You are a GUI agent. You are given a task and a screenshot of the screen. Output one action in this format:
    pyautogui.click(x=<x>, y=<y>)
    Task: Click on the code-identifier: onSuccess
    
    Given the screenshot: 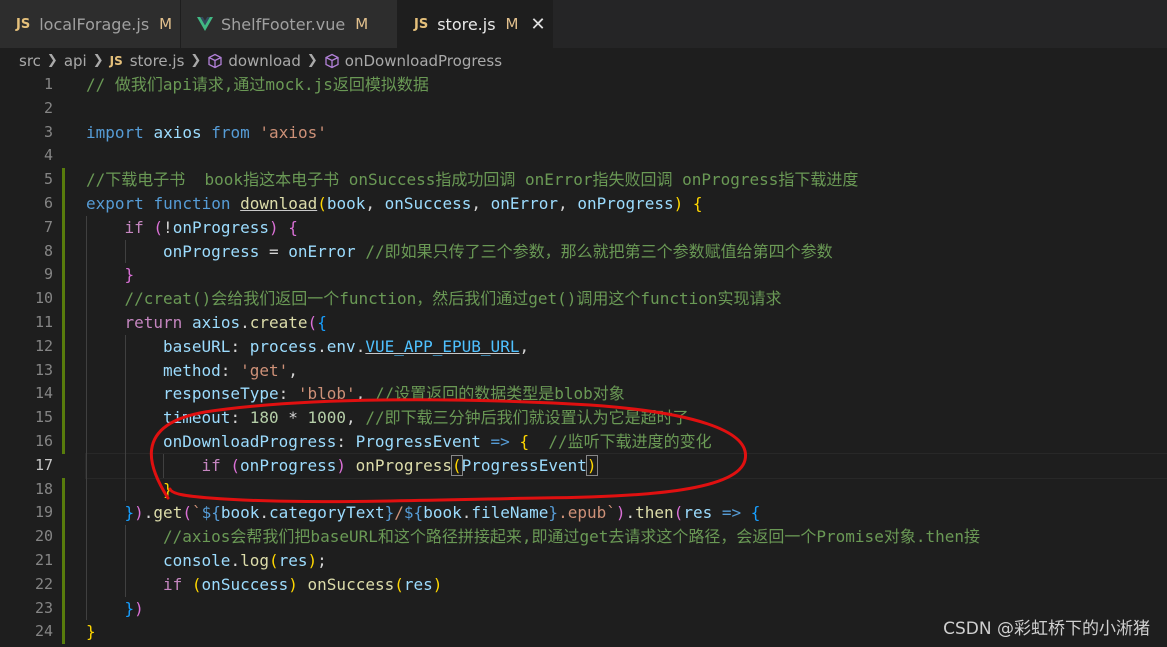 What is the action you would take?
    pyautogui.click(x=245, y=584)
    